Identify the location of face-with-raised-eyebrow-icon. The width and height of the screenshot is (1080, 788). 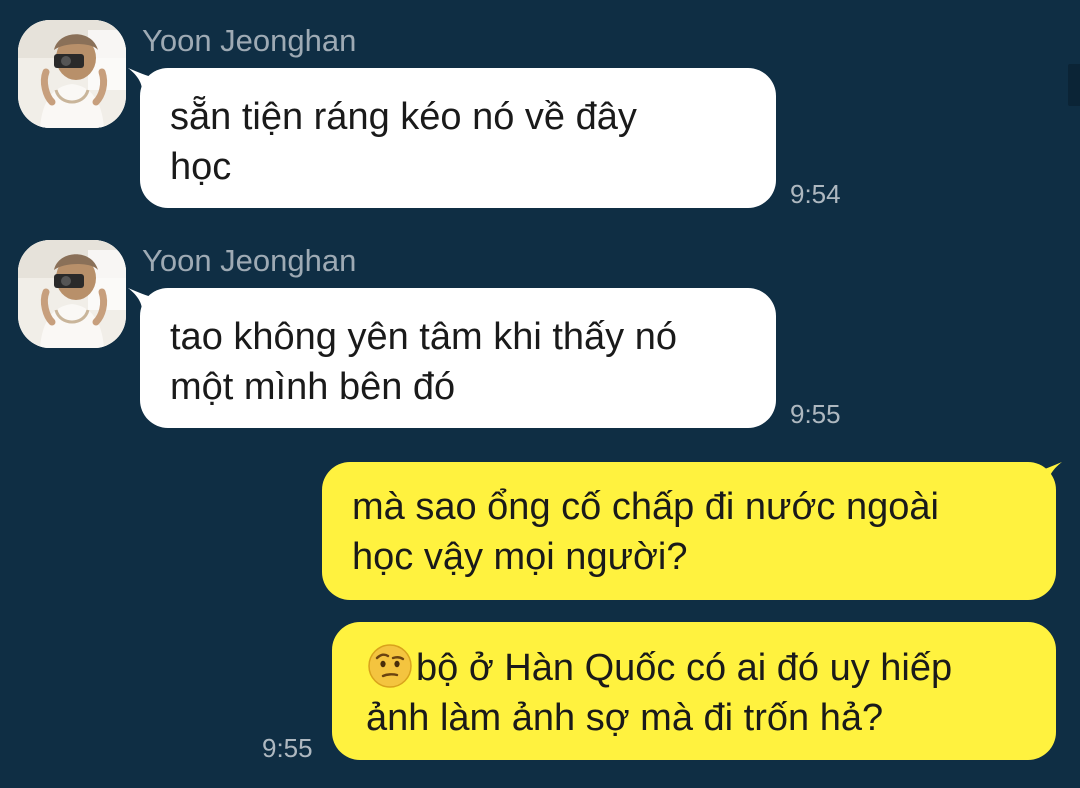
(390, 666).